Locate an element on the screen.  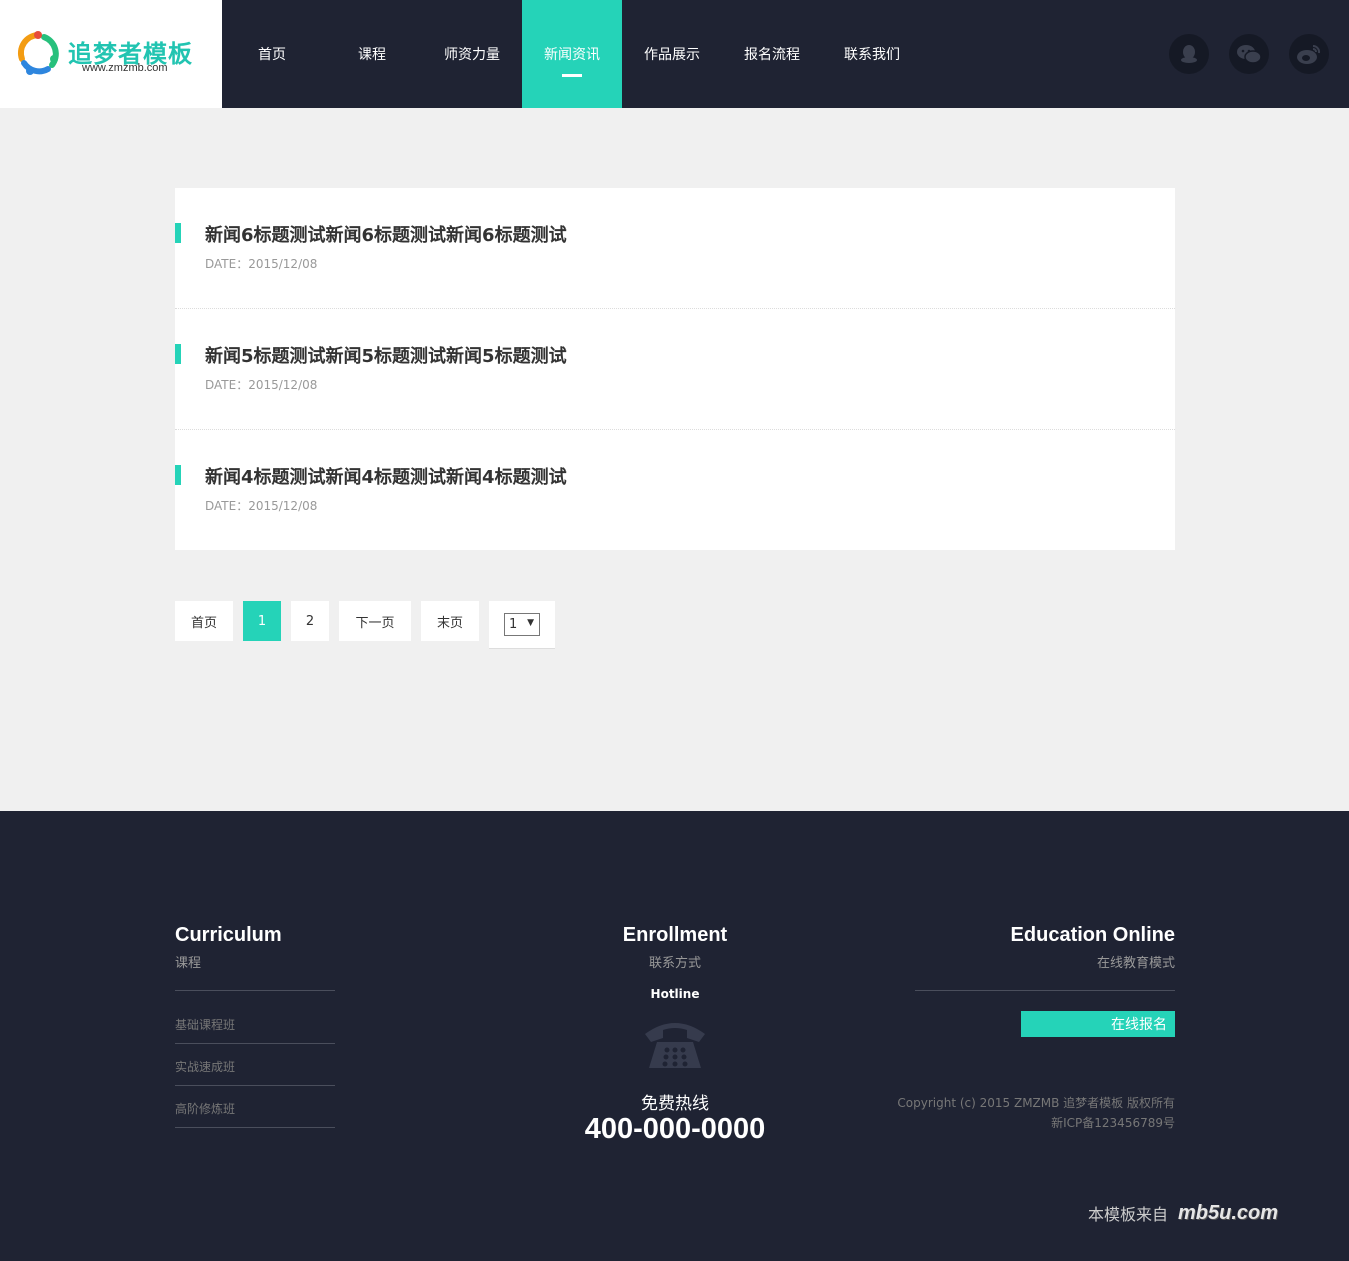
weibo-icon is located at coordinates (1309, 54).